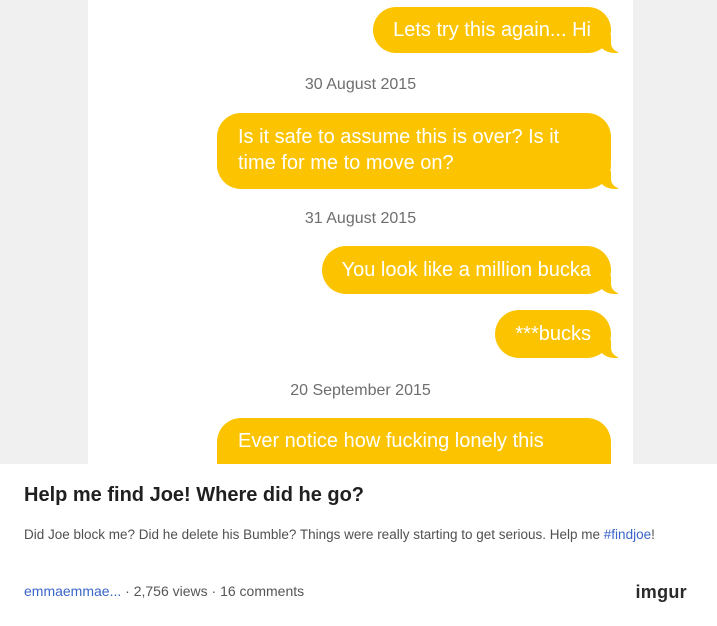 Image resolution: width=717 pixels, height=626 pixels. Describe the element at coordinates (661, 592) in the screenshot. I see `imgur-logo: imgur` at that location.